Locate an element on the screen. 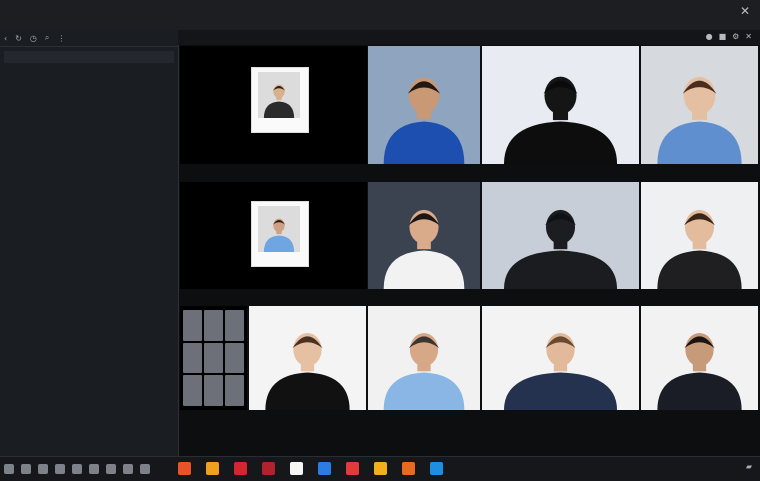  settings-icon: ⚙ is located at coordinates (735, 36).